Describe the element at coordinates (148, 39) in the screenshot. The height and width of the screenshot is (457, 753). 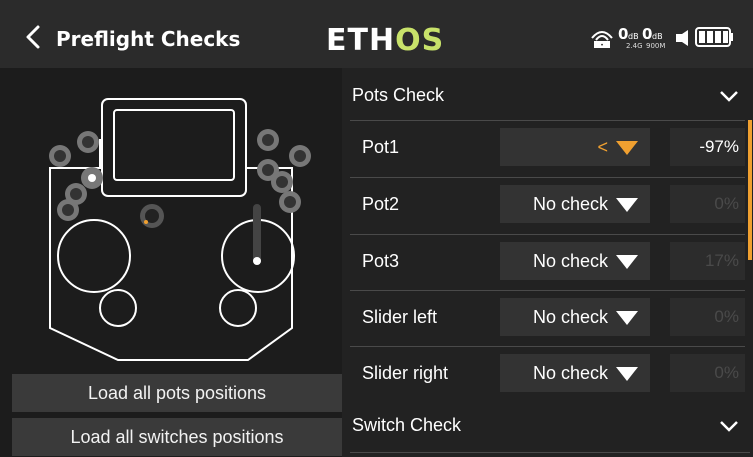
I see `page-title: Preflight Checks` at that location.